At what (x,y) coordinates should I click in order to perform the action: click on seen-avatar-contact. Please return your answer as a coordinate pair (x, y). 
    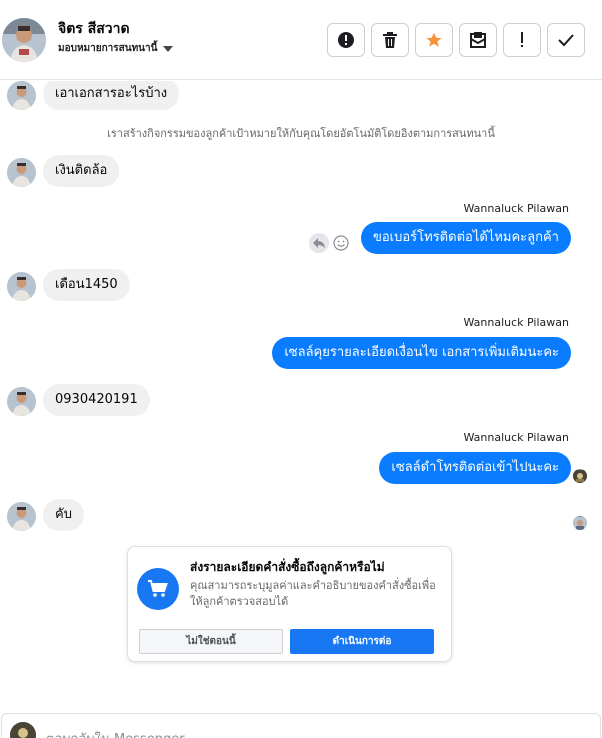
    Looking at the image, I should click on (580, 523).